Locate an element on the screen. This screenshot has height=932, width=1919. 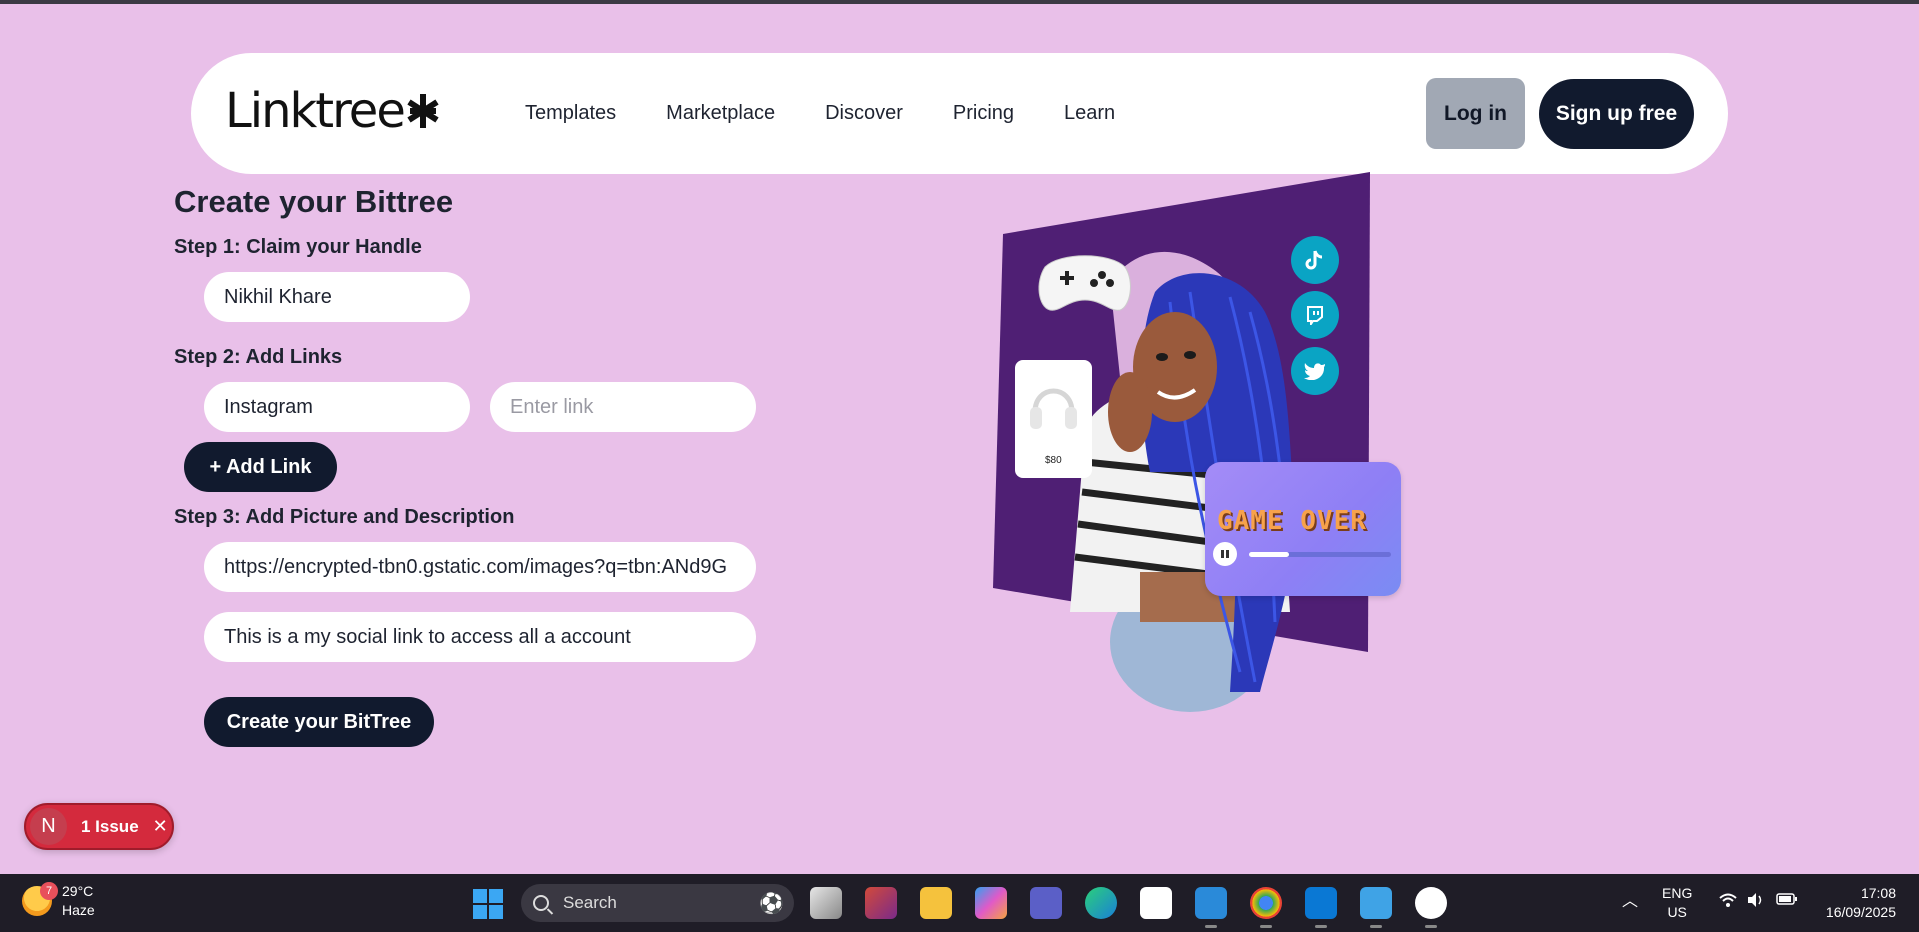
issue-badge: N 1 Issue ✕ is located at coordinates (99, 826).